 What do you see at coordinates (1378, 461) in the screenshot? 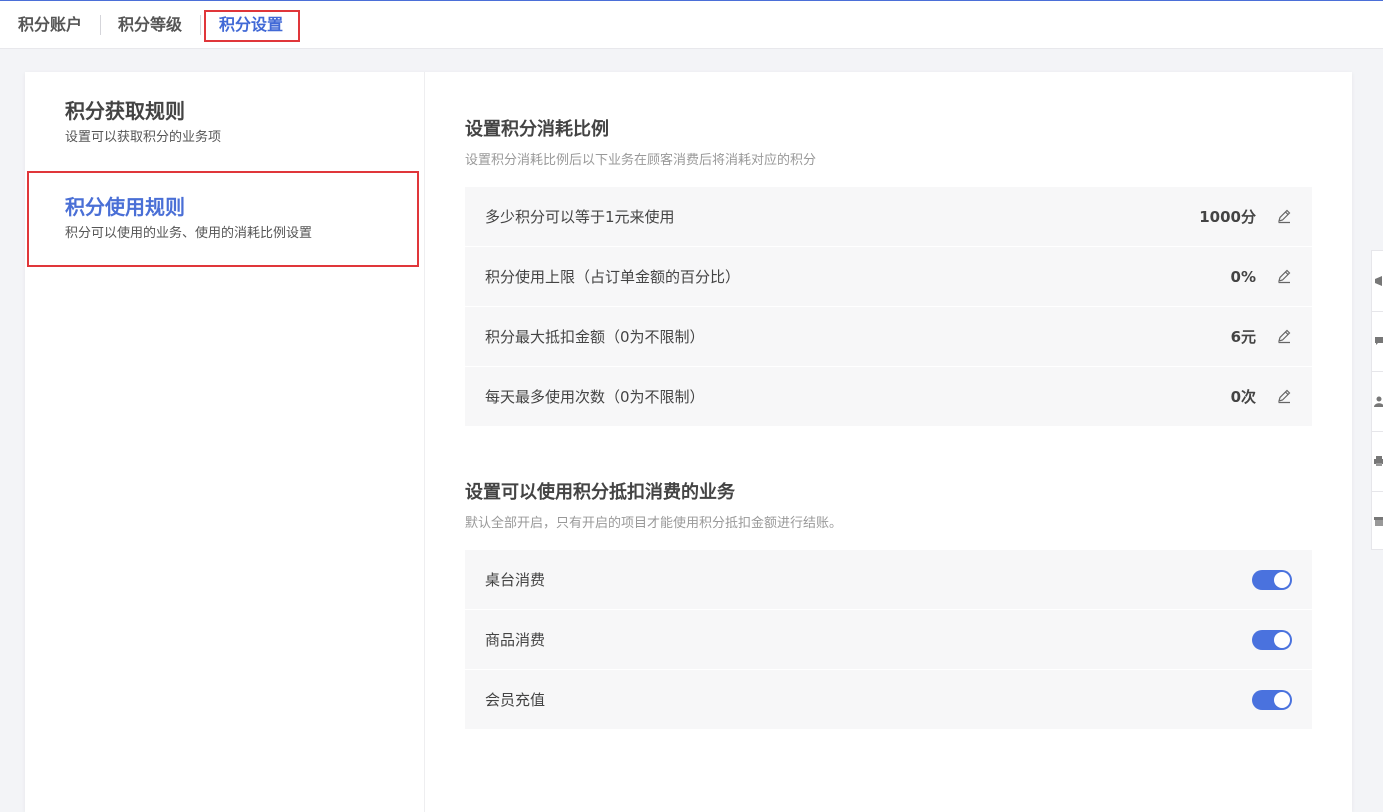
I see `printer-icon` at bounding box center [1378, 461].